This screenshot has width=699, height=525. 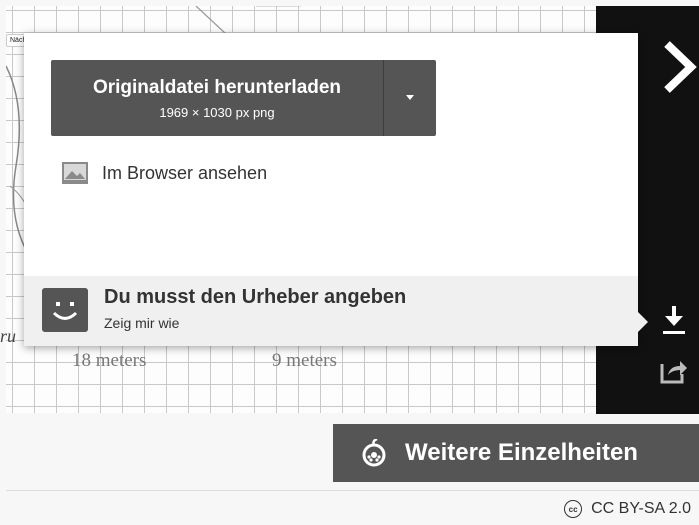 What do you see at coordinates (374, 453) in the screenshot?
I see `mediaviewer-icon` at bounding box center [374, 453].